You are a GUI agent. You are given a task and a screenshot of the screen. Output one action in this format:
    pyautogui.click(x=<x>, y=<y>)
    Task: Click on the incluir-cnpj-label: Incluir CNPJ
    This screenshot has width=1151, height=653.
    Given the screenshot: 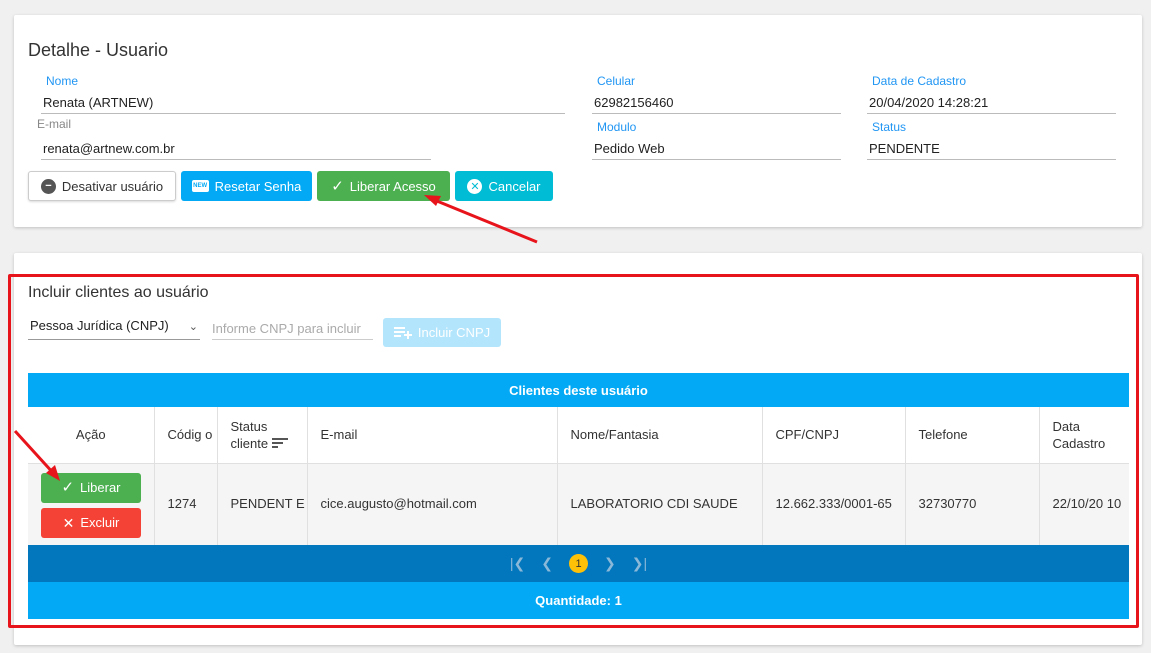 What is the action you would take?
    pyautogui.click(x=454, y=332)
    